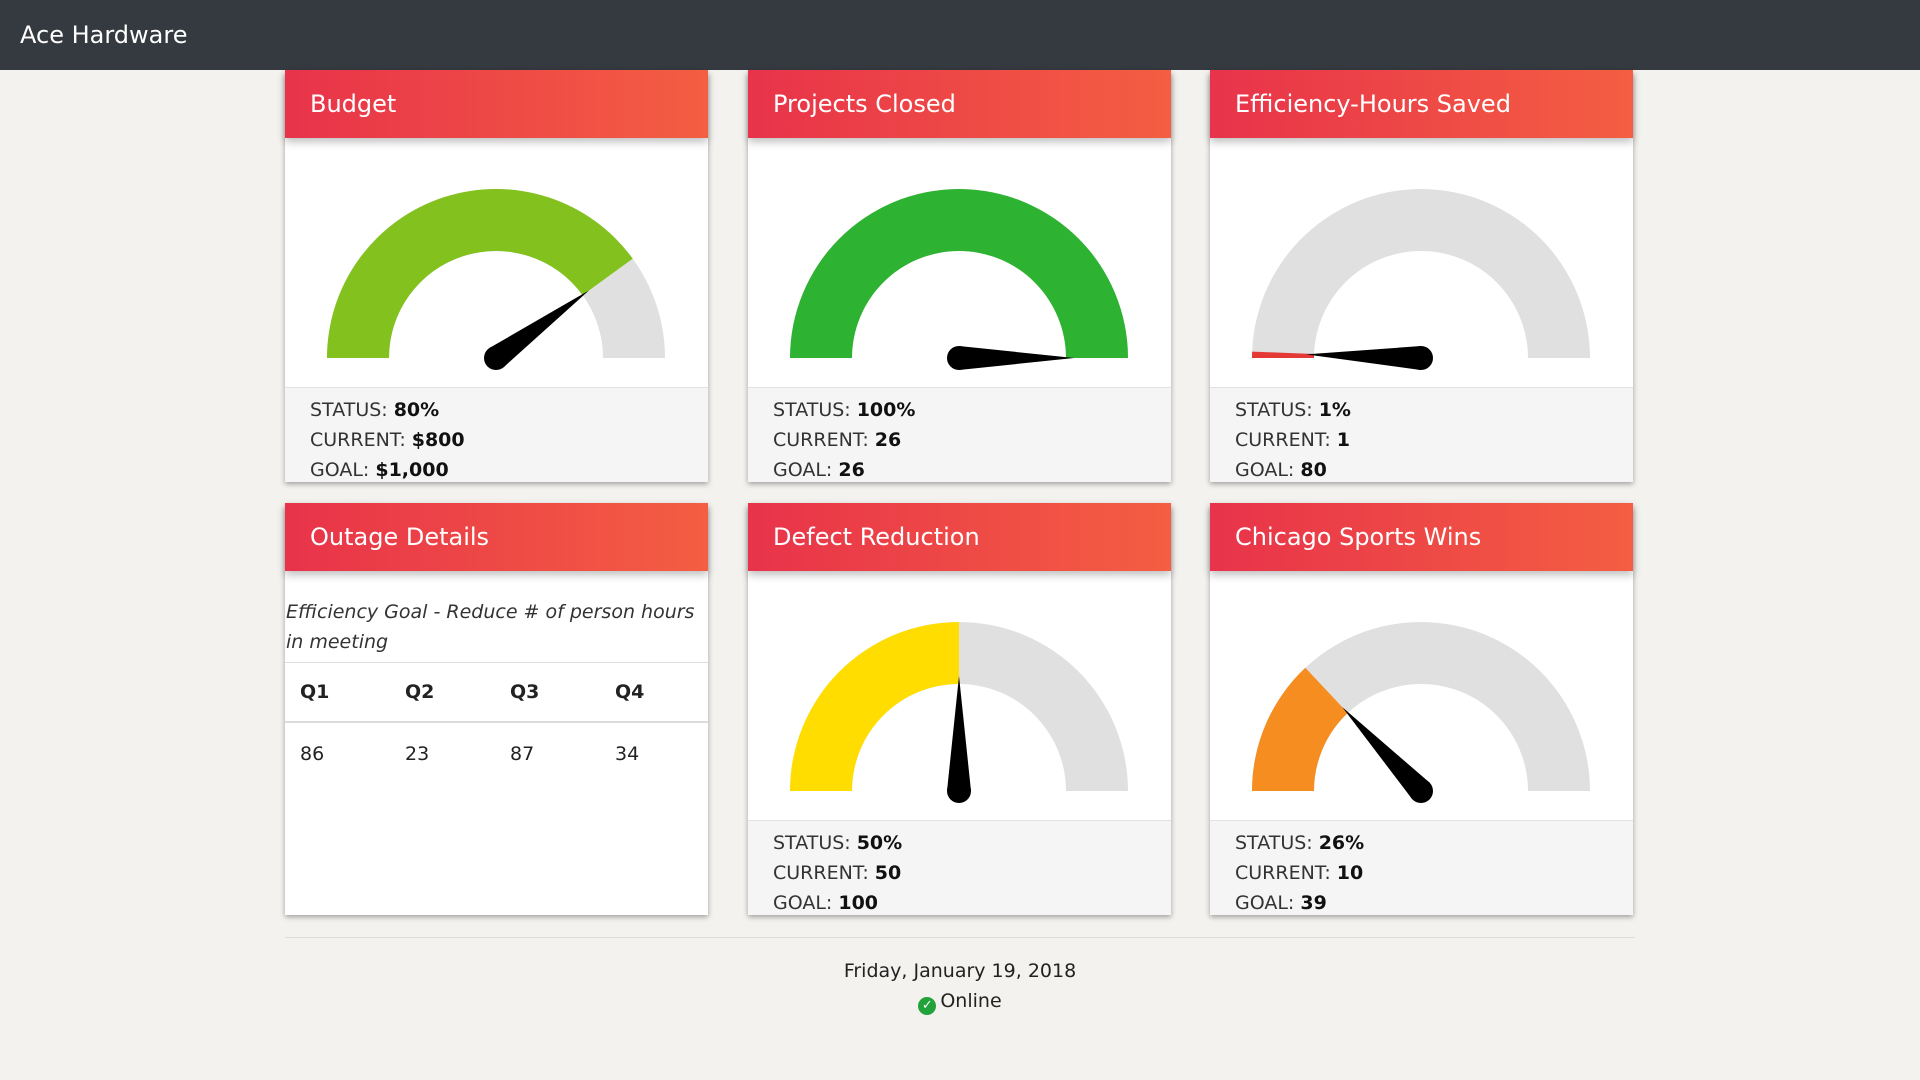 The image size is (1920, 1080). What do you see at coordinates (972, 410) in the screenshot?
I see `status-row: STATUS: 100%` at bounding box center [972, 410].